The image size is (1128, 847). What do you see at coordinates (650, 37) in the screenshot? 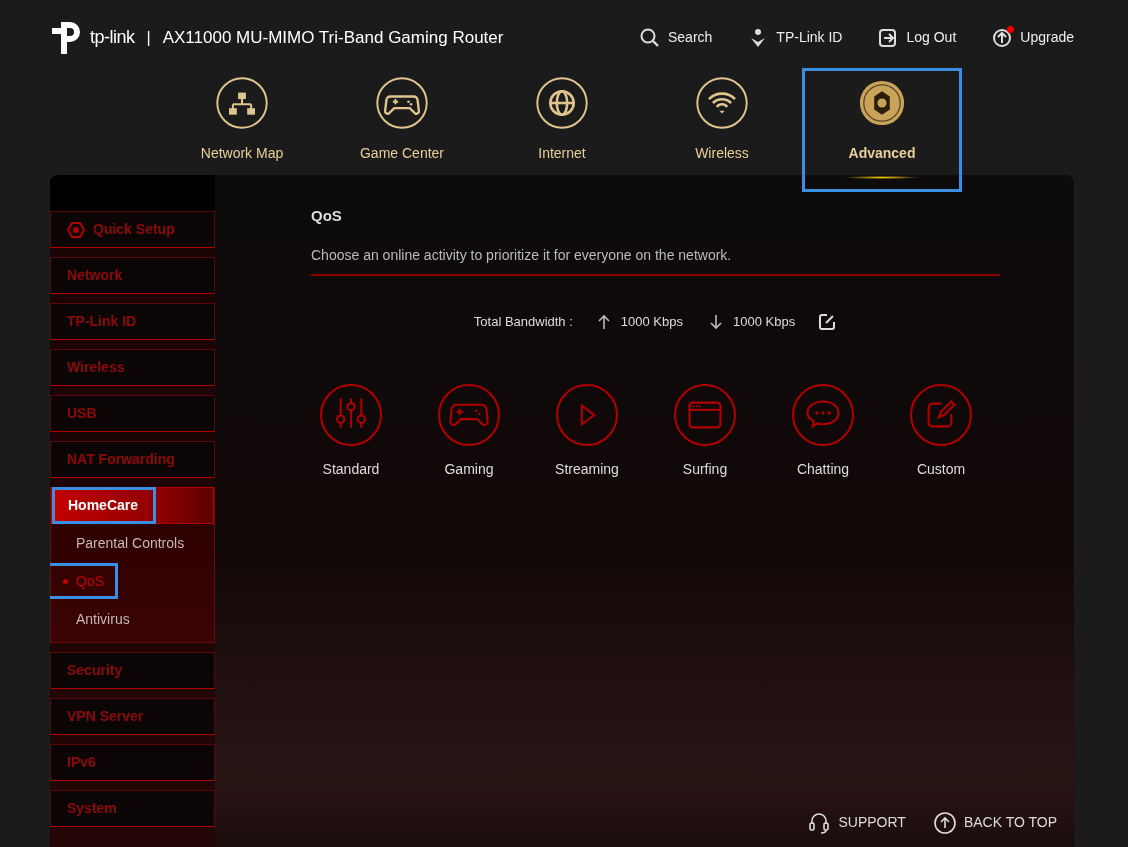
I see `search-icon` at bounding box center [650, 37].